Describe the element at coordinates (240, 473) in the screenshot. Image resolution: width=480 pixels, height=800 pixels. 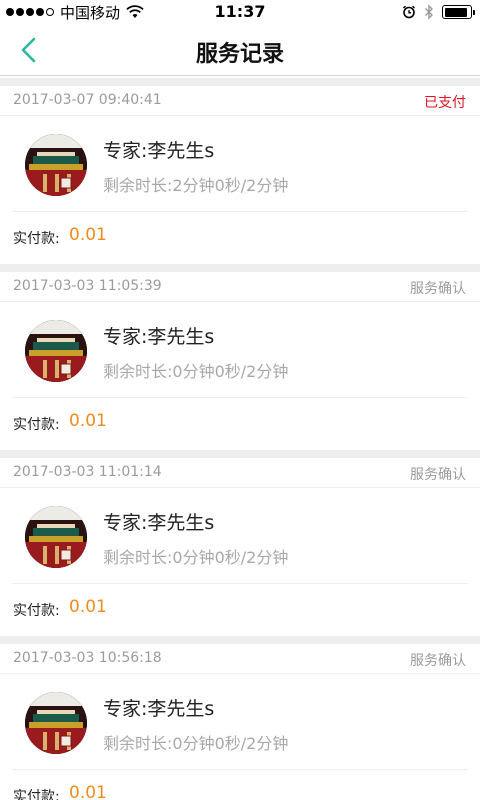
I see `record-header: 2017-03-03 11:01:14 服务确认` at that location.